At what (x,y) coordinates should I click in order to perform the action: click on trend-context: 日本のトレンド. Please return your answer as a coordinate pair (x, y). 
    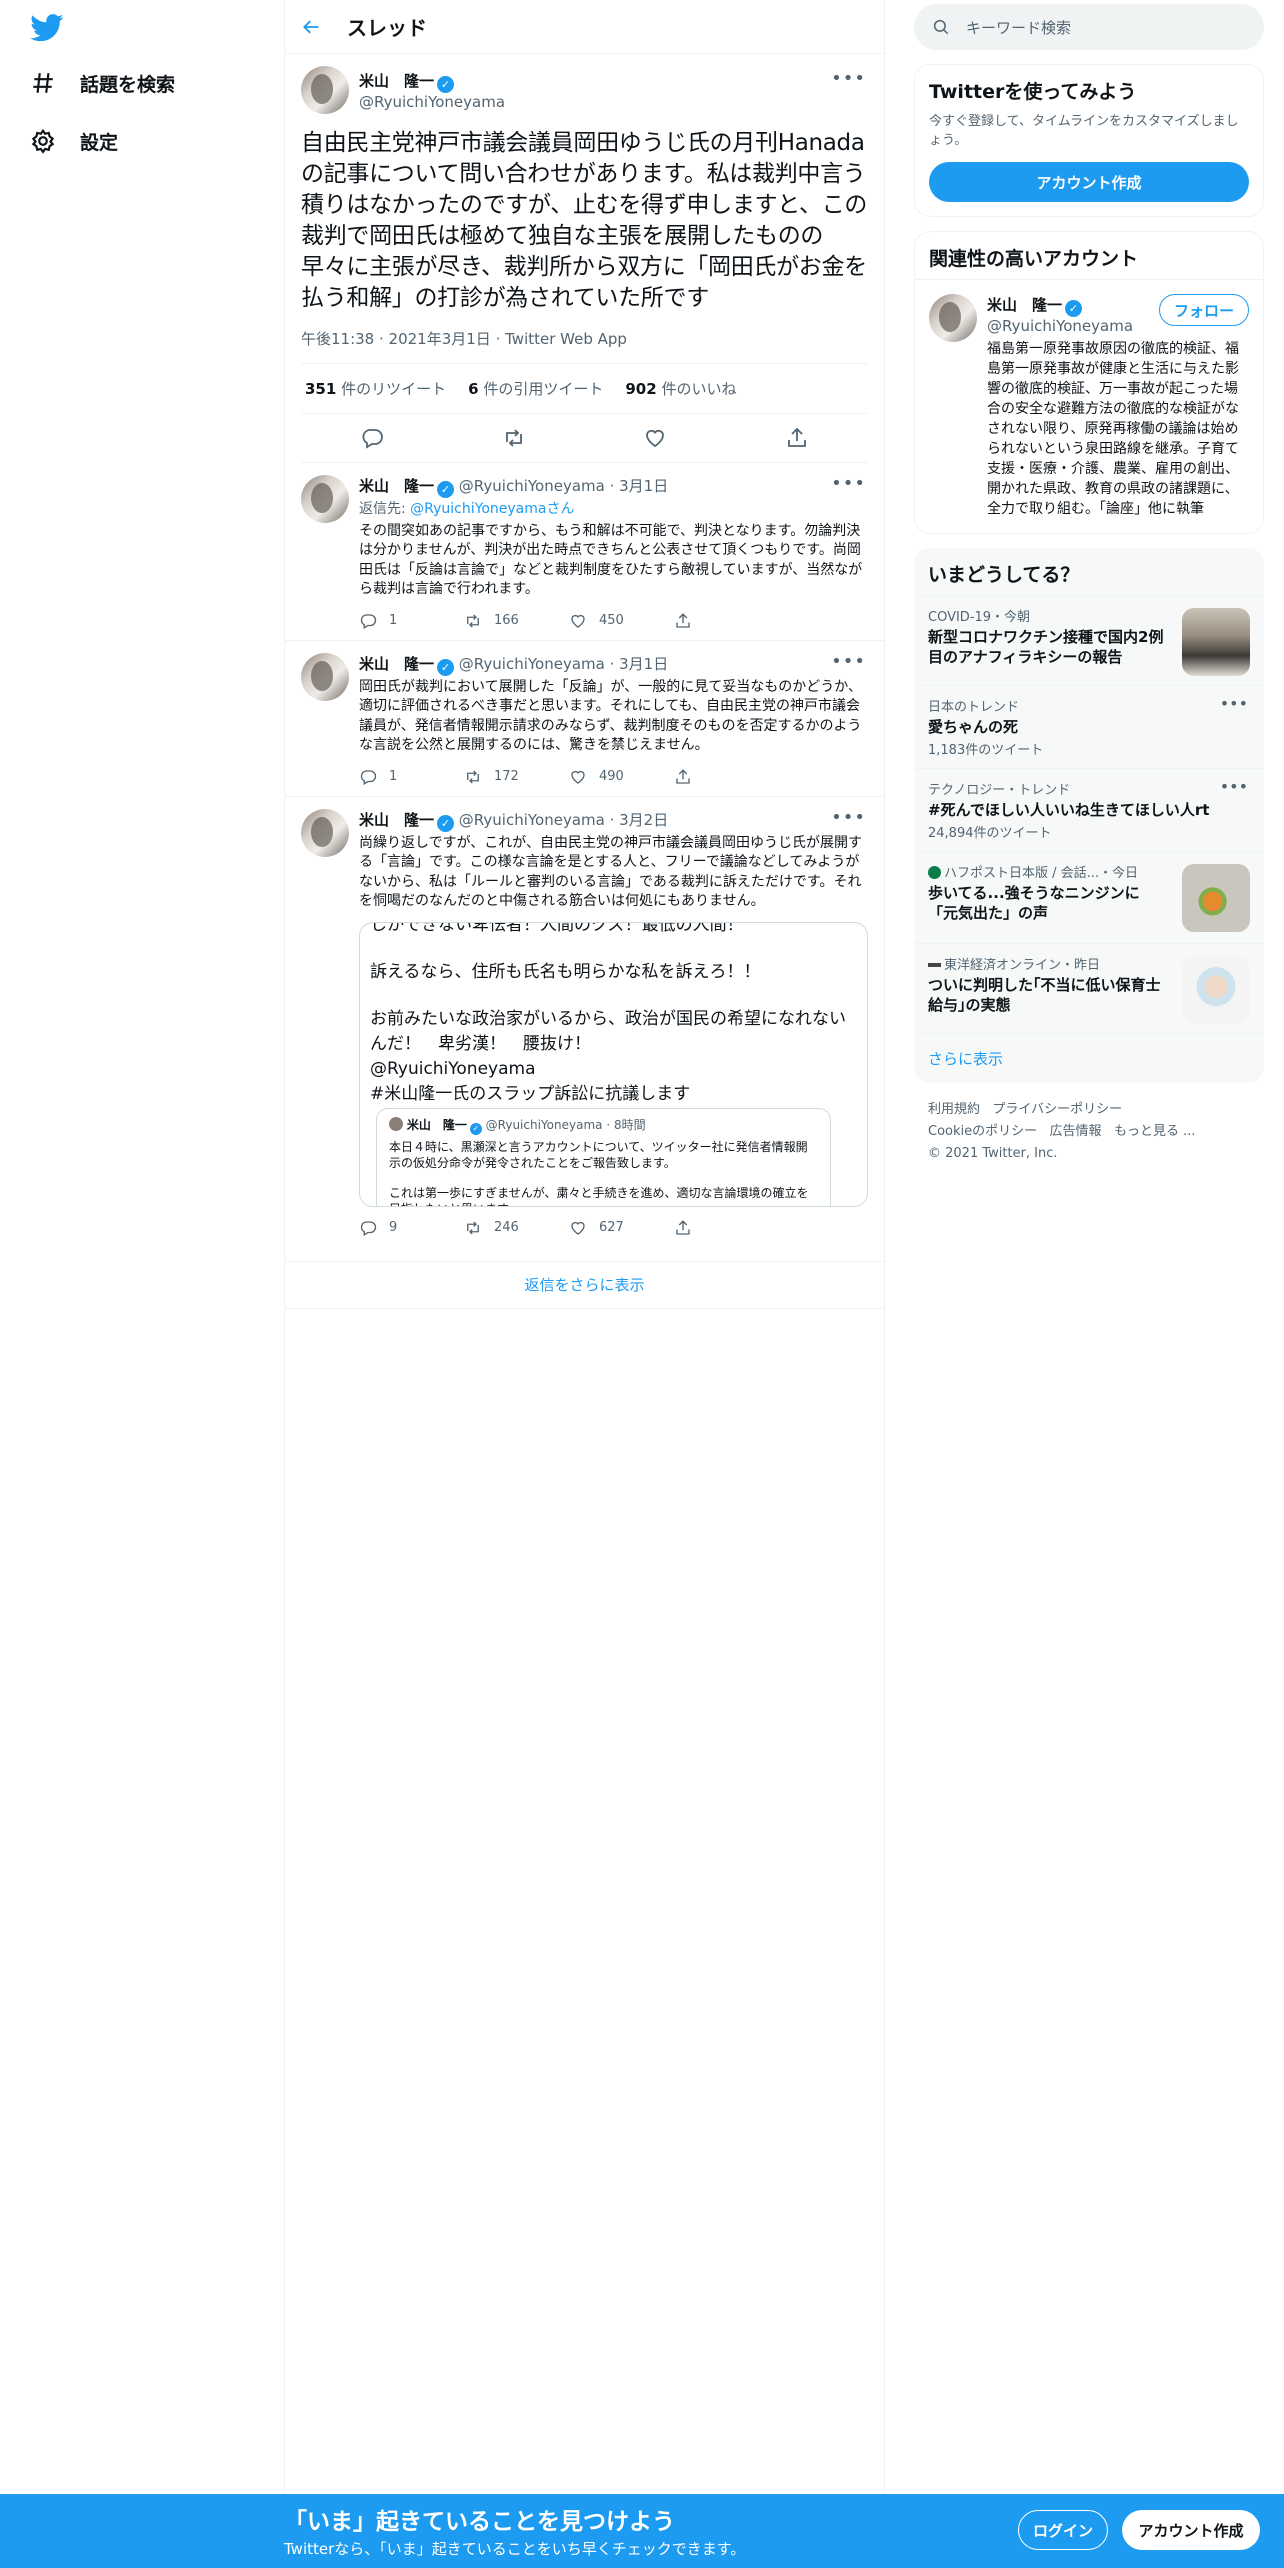
    Looking at the image, I should click on (974, 707).